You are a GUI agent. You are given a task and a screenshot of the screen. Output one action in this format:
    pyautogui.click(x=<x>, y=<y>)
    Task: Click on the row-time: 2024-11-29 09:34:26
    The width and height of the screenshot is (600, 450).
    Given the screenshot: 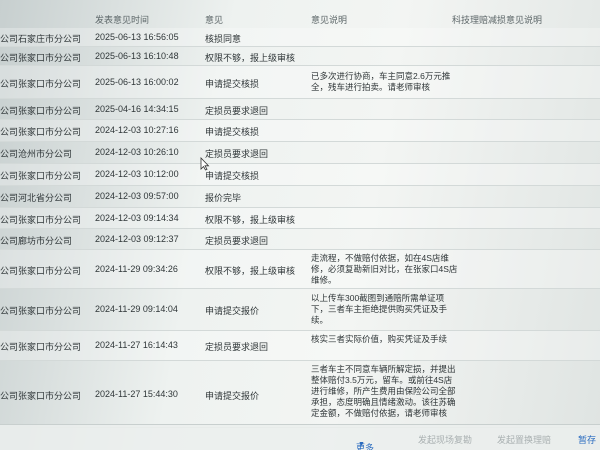 What is the action you would take?
    pyautogui.click(x=136, y=269)
    